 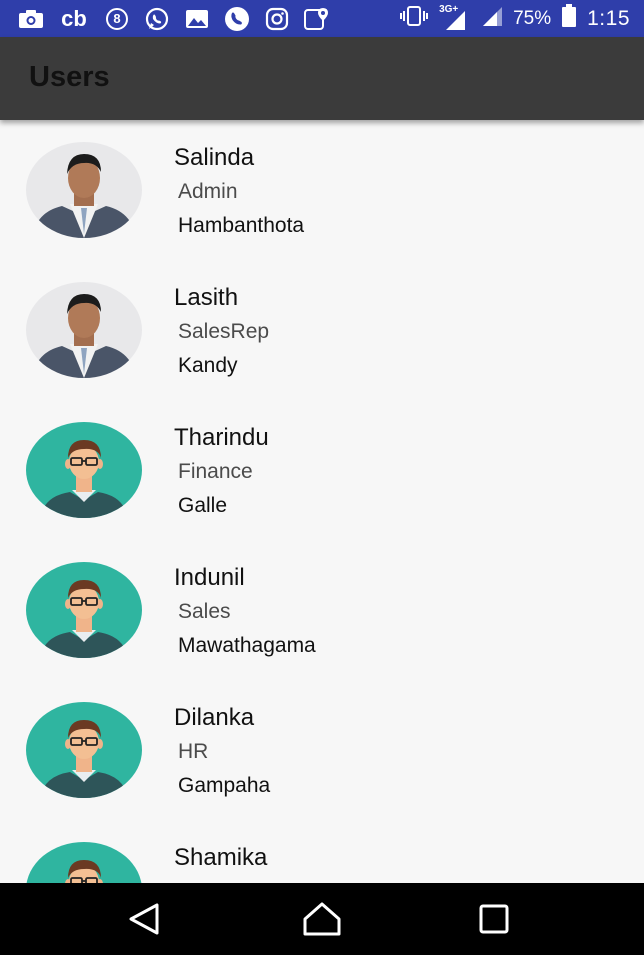 I want to click on app-bar: Users, so click(x=322, y=78).